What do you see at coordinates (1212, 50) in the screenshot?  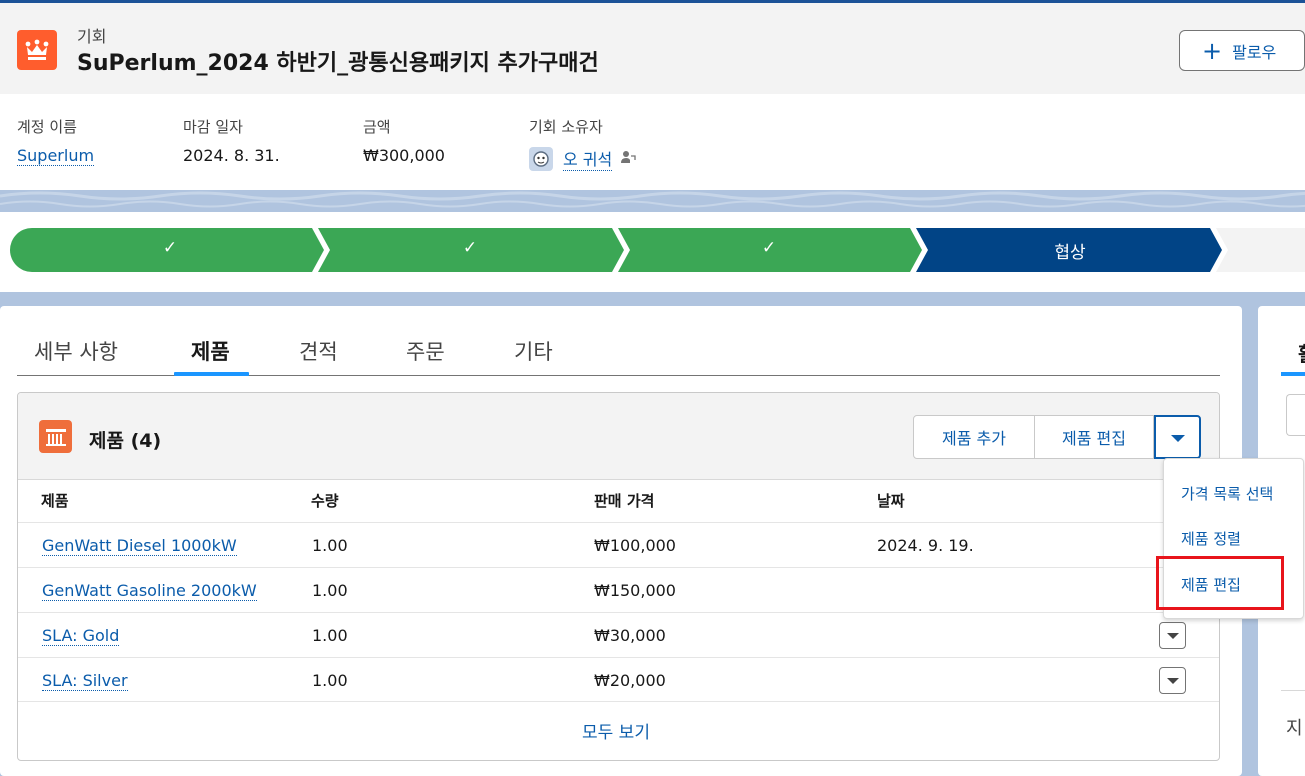 I see `plus-icon: +` at bounding box center [1212, 50].